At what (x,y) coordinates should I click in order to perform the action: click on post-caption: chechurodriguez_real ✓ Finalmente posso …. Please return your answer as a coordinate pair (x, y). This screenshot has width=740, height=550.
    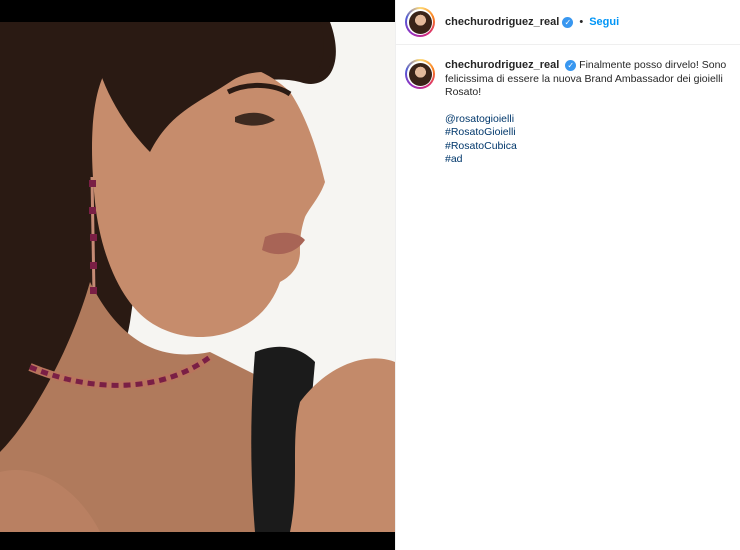
    Looking at the image, I should click on (568, 106).